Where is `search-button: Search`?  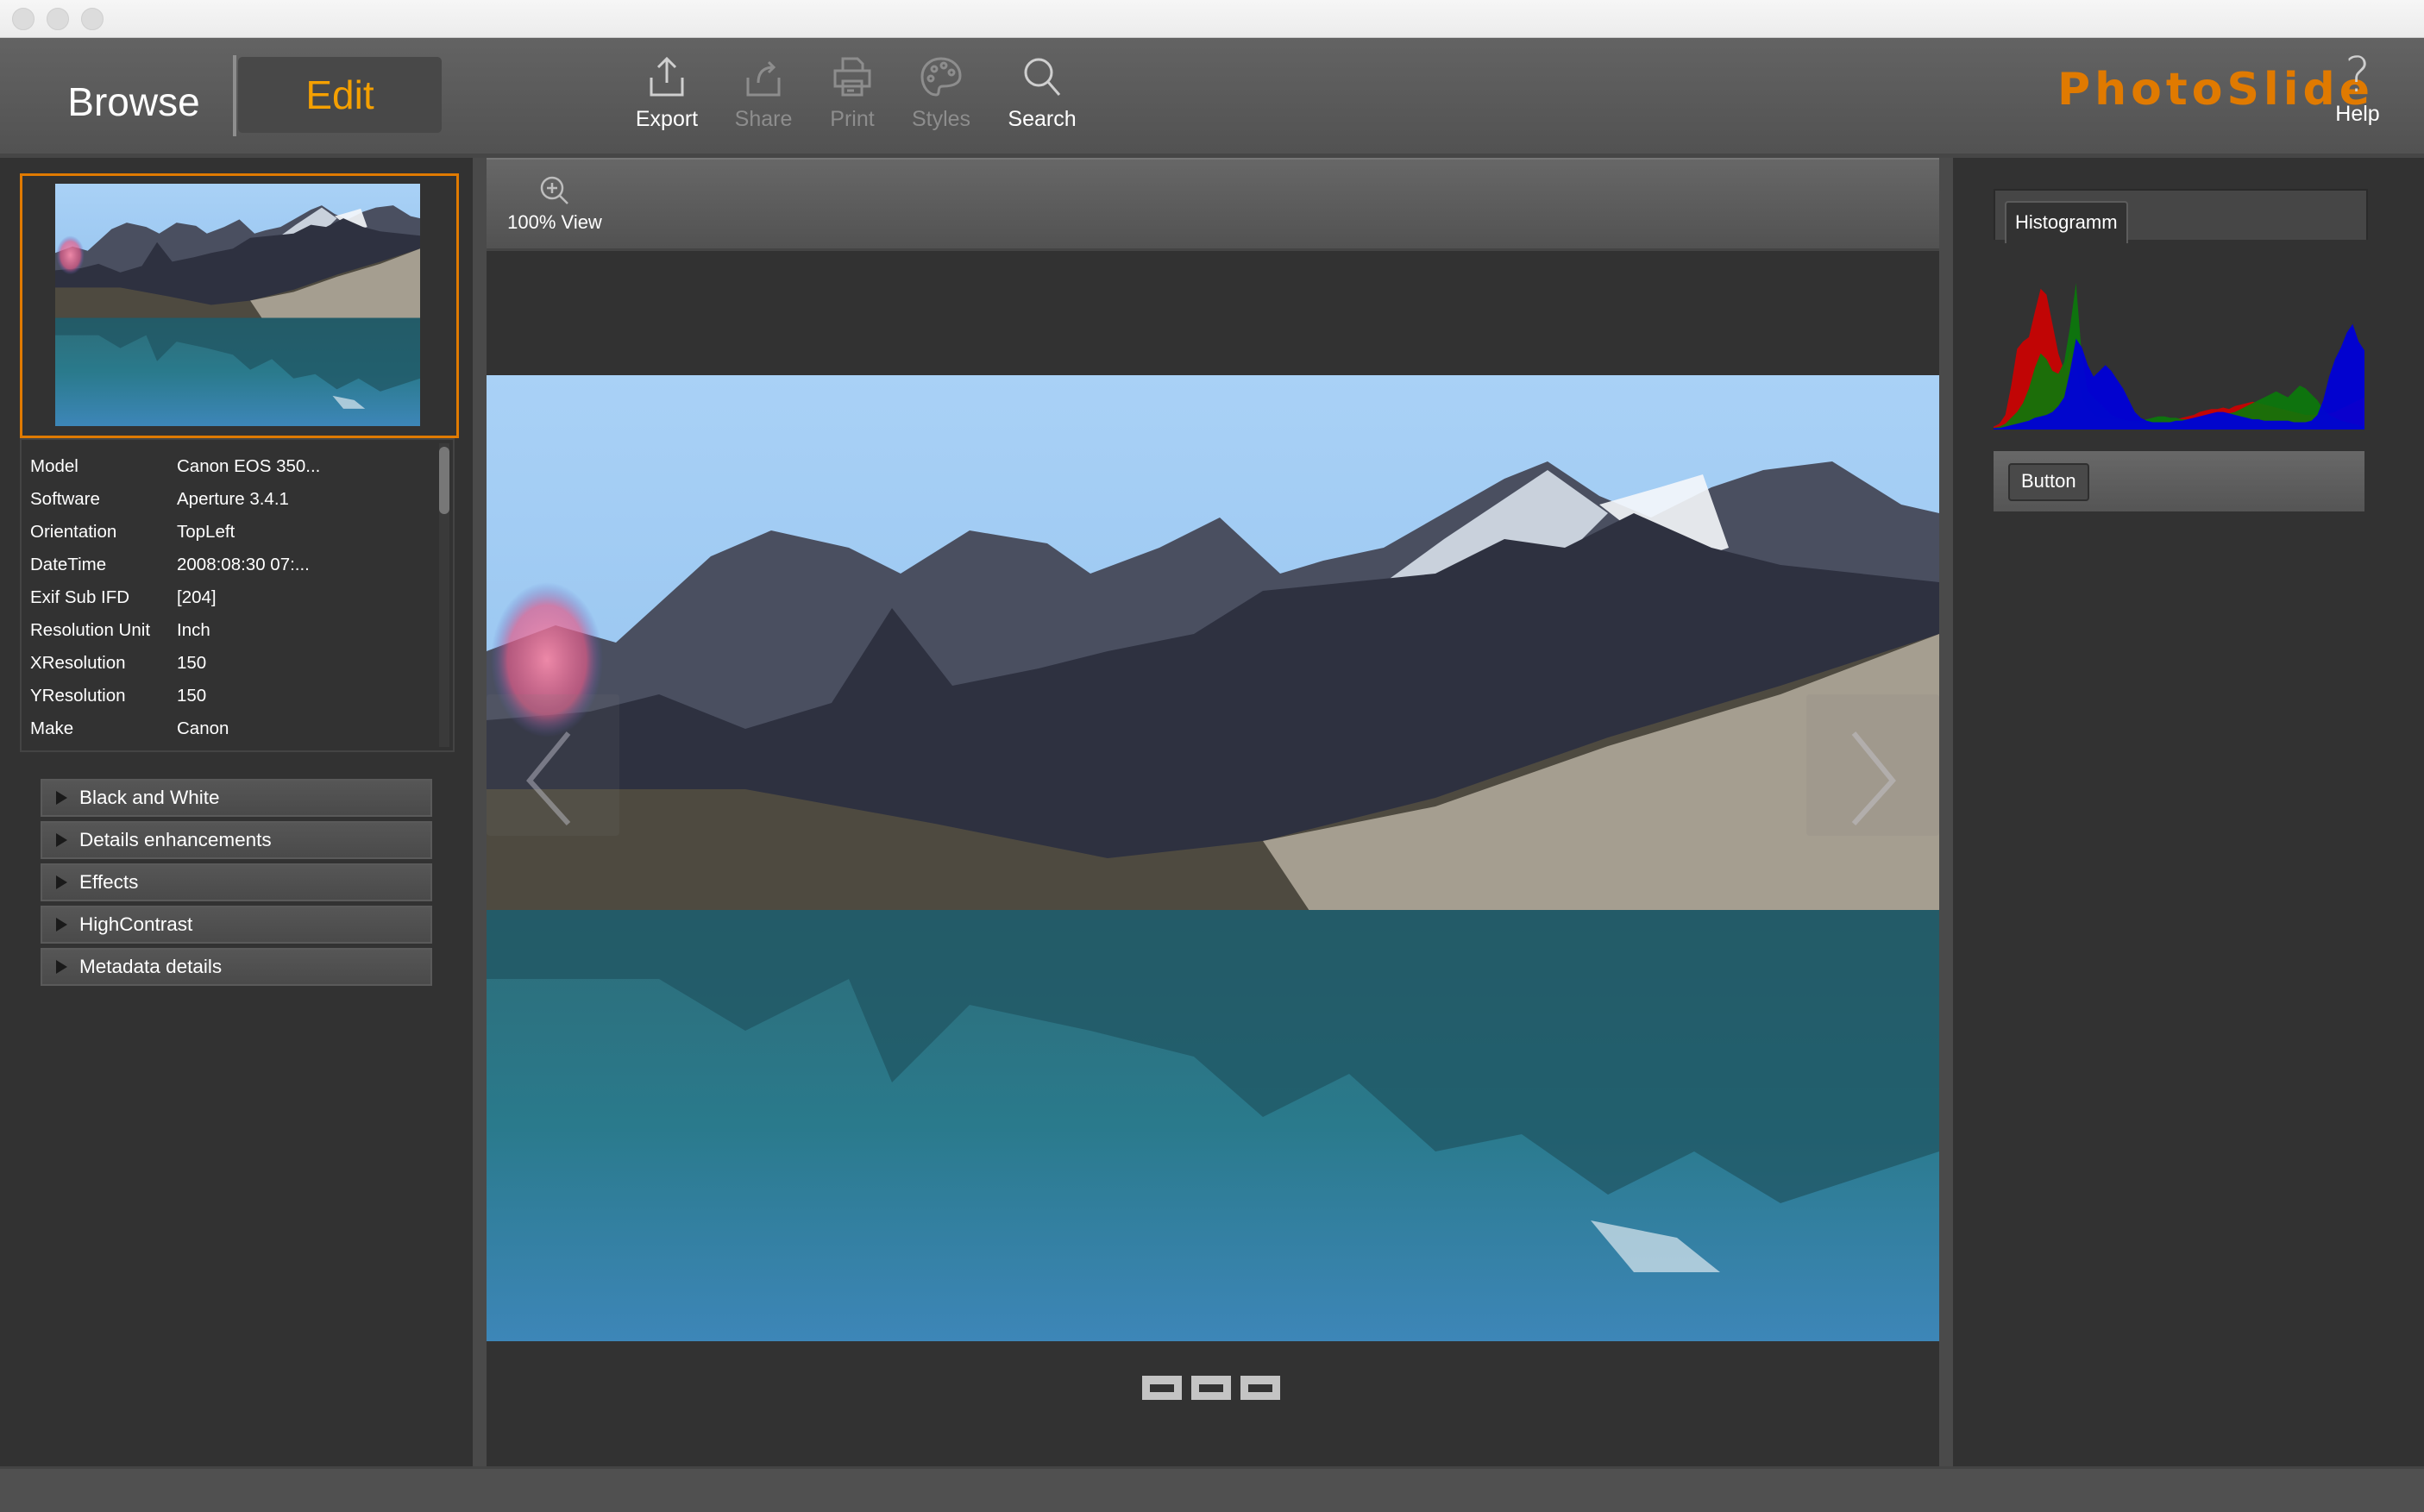 search-button: Search is located at coordinates (1043, 92).